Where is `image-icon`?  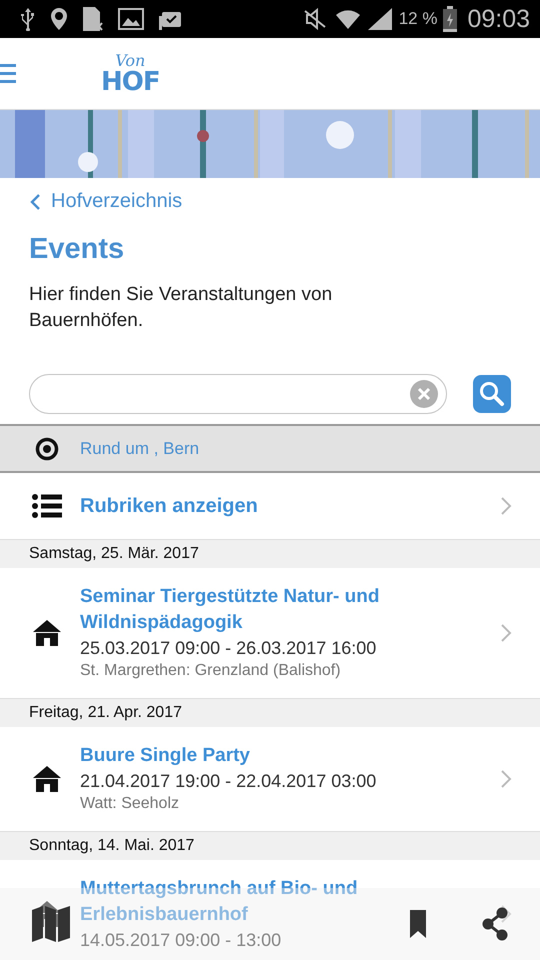 image-icon is located at coordinates (131, 19).